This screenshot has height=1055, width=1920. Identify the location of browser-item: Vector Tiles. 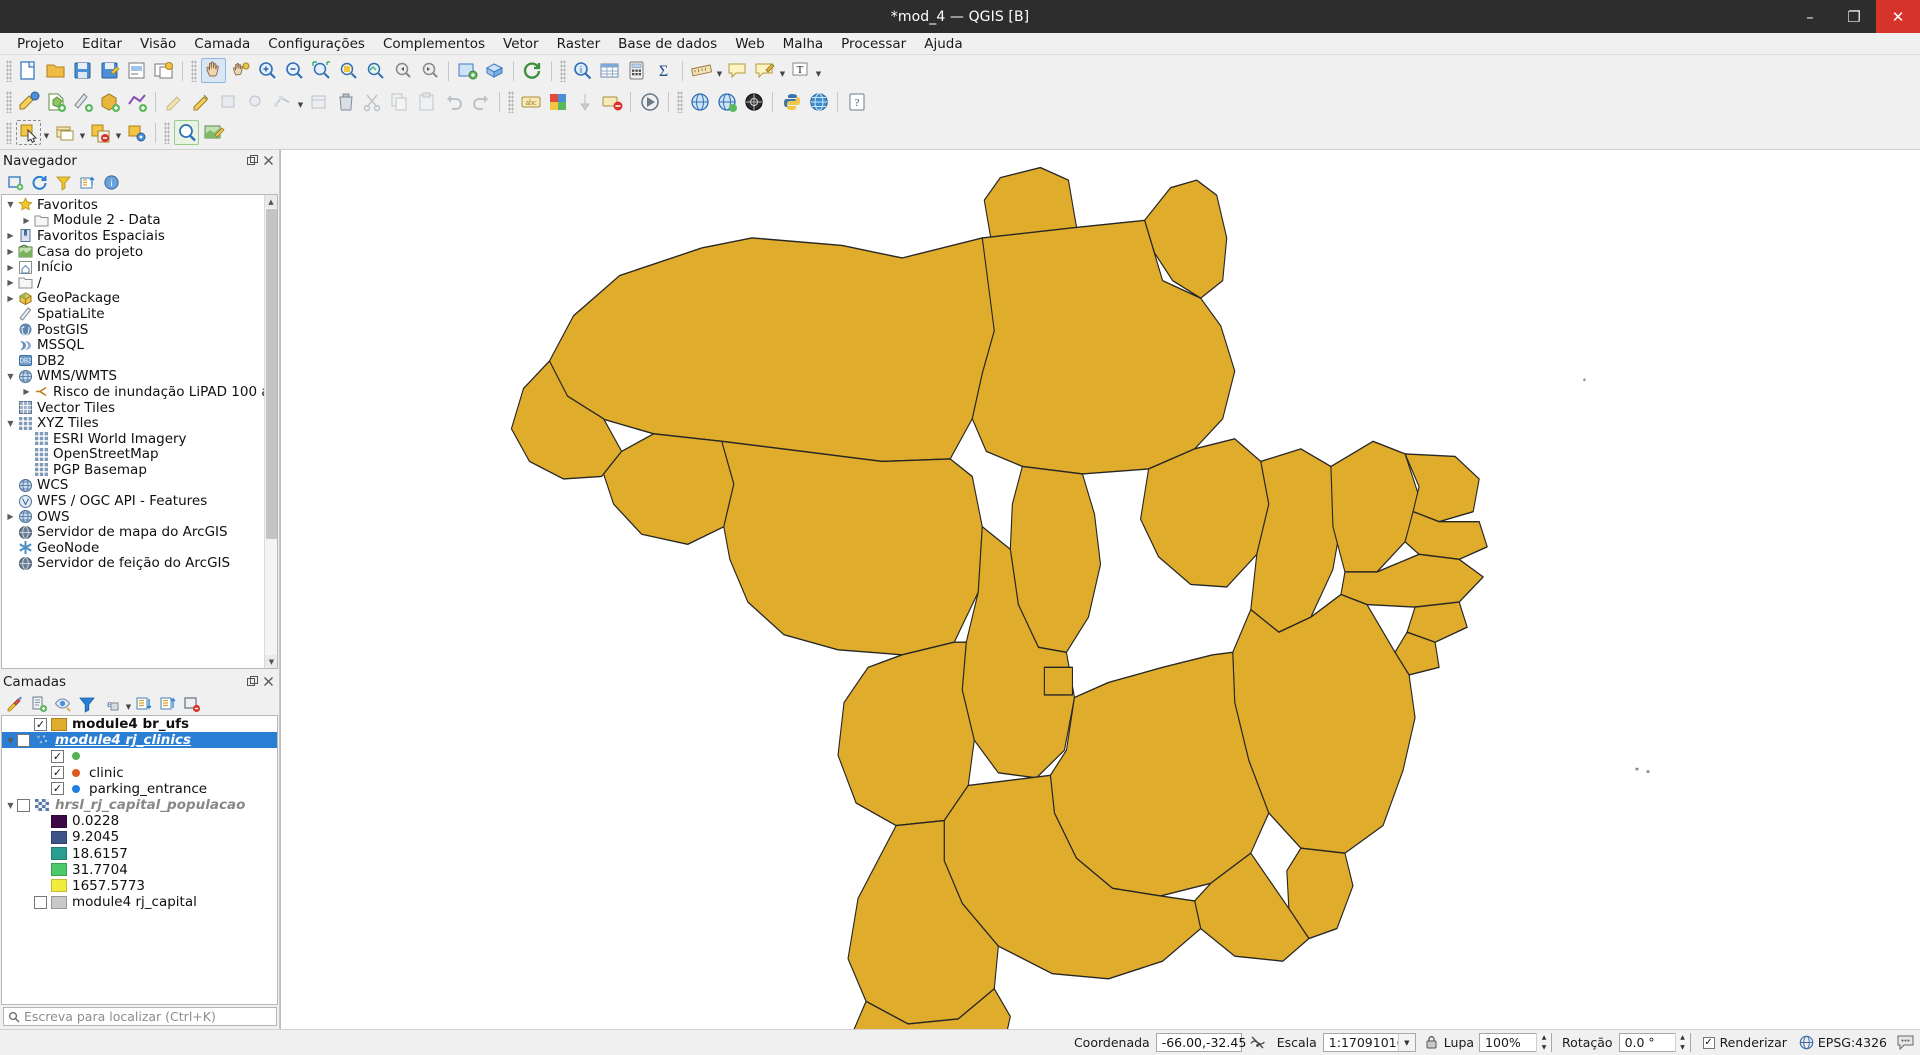
(139, 408).